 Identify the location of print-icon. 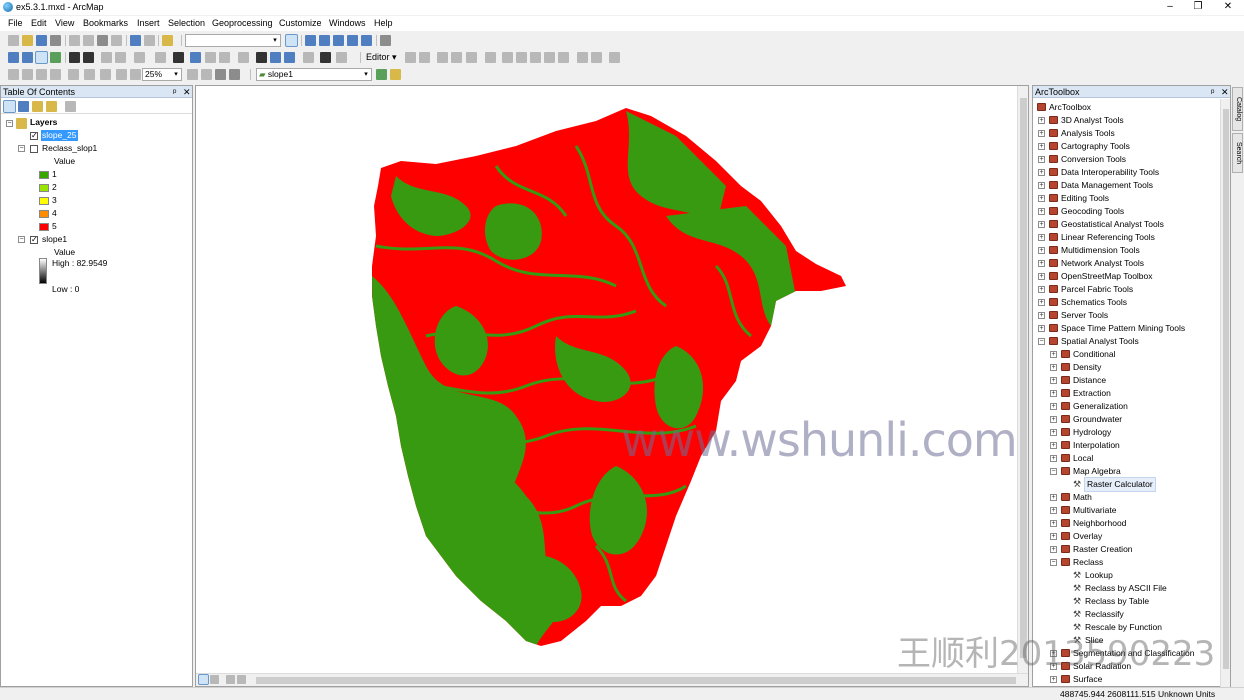
(55, 40).